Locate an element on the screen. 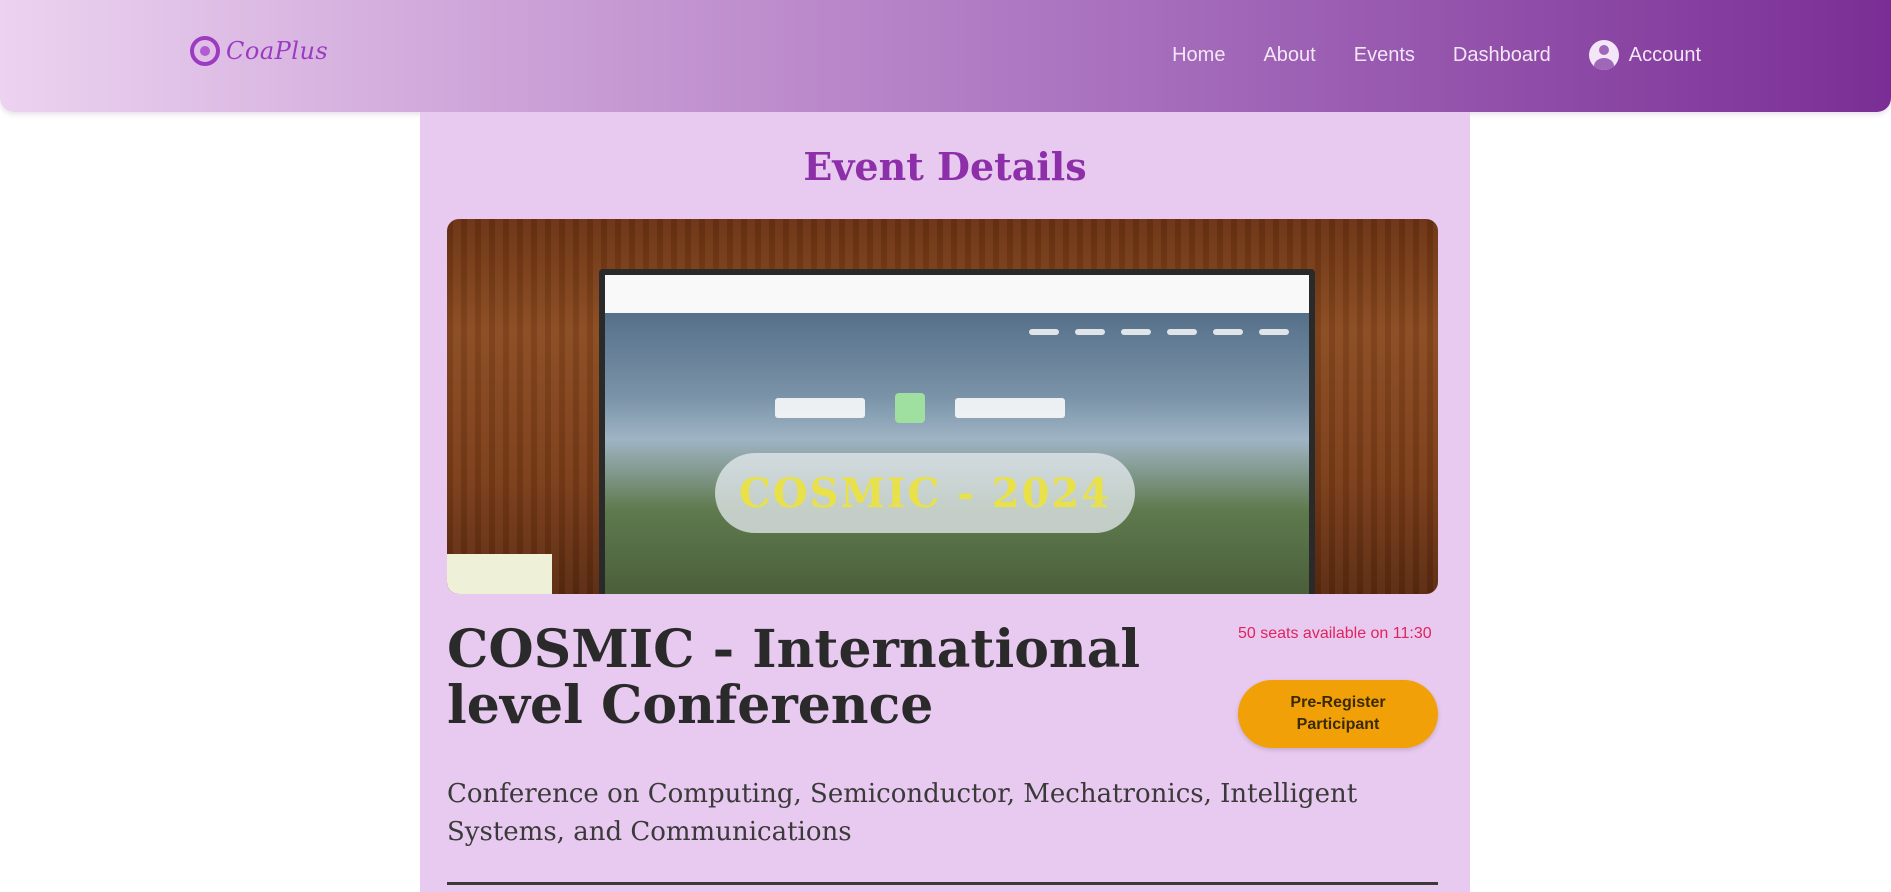 Image resolution: width=1891 pixels, height=892 pixels. monitor-screen: COSMIC - 2024 is located at coordinates (957, 431).